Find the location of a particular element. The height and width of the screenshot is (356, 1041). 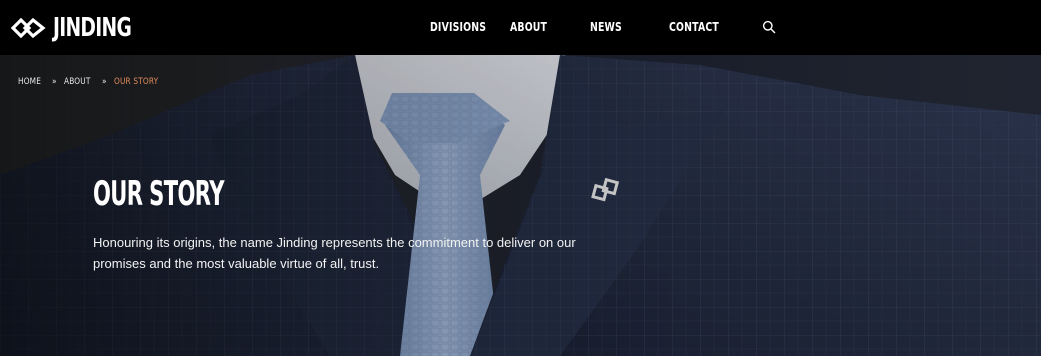

breadcrumb: HOME » ABOUT » OUR STORY is located at coordinates (93, 82).